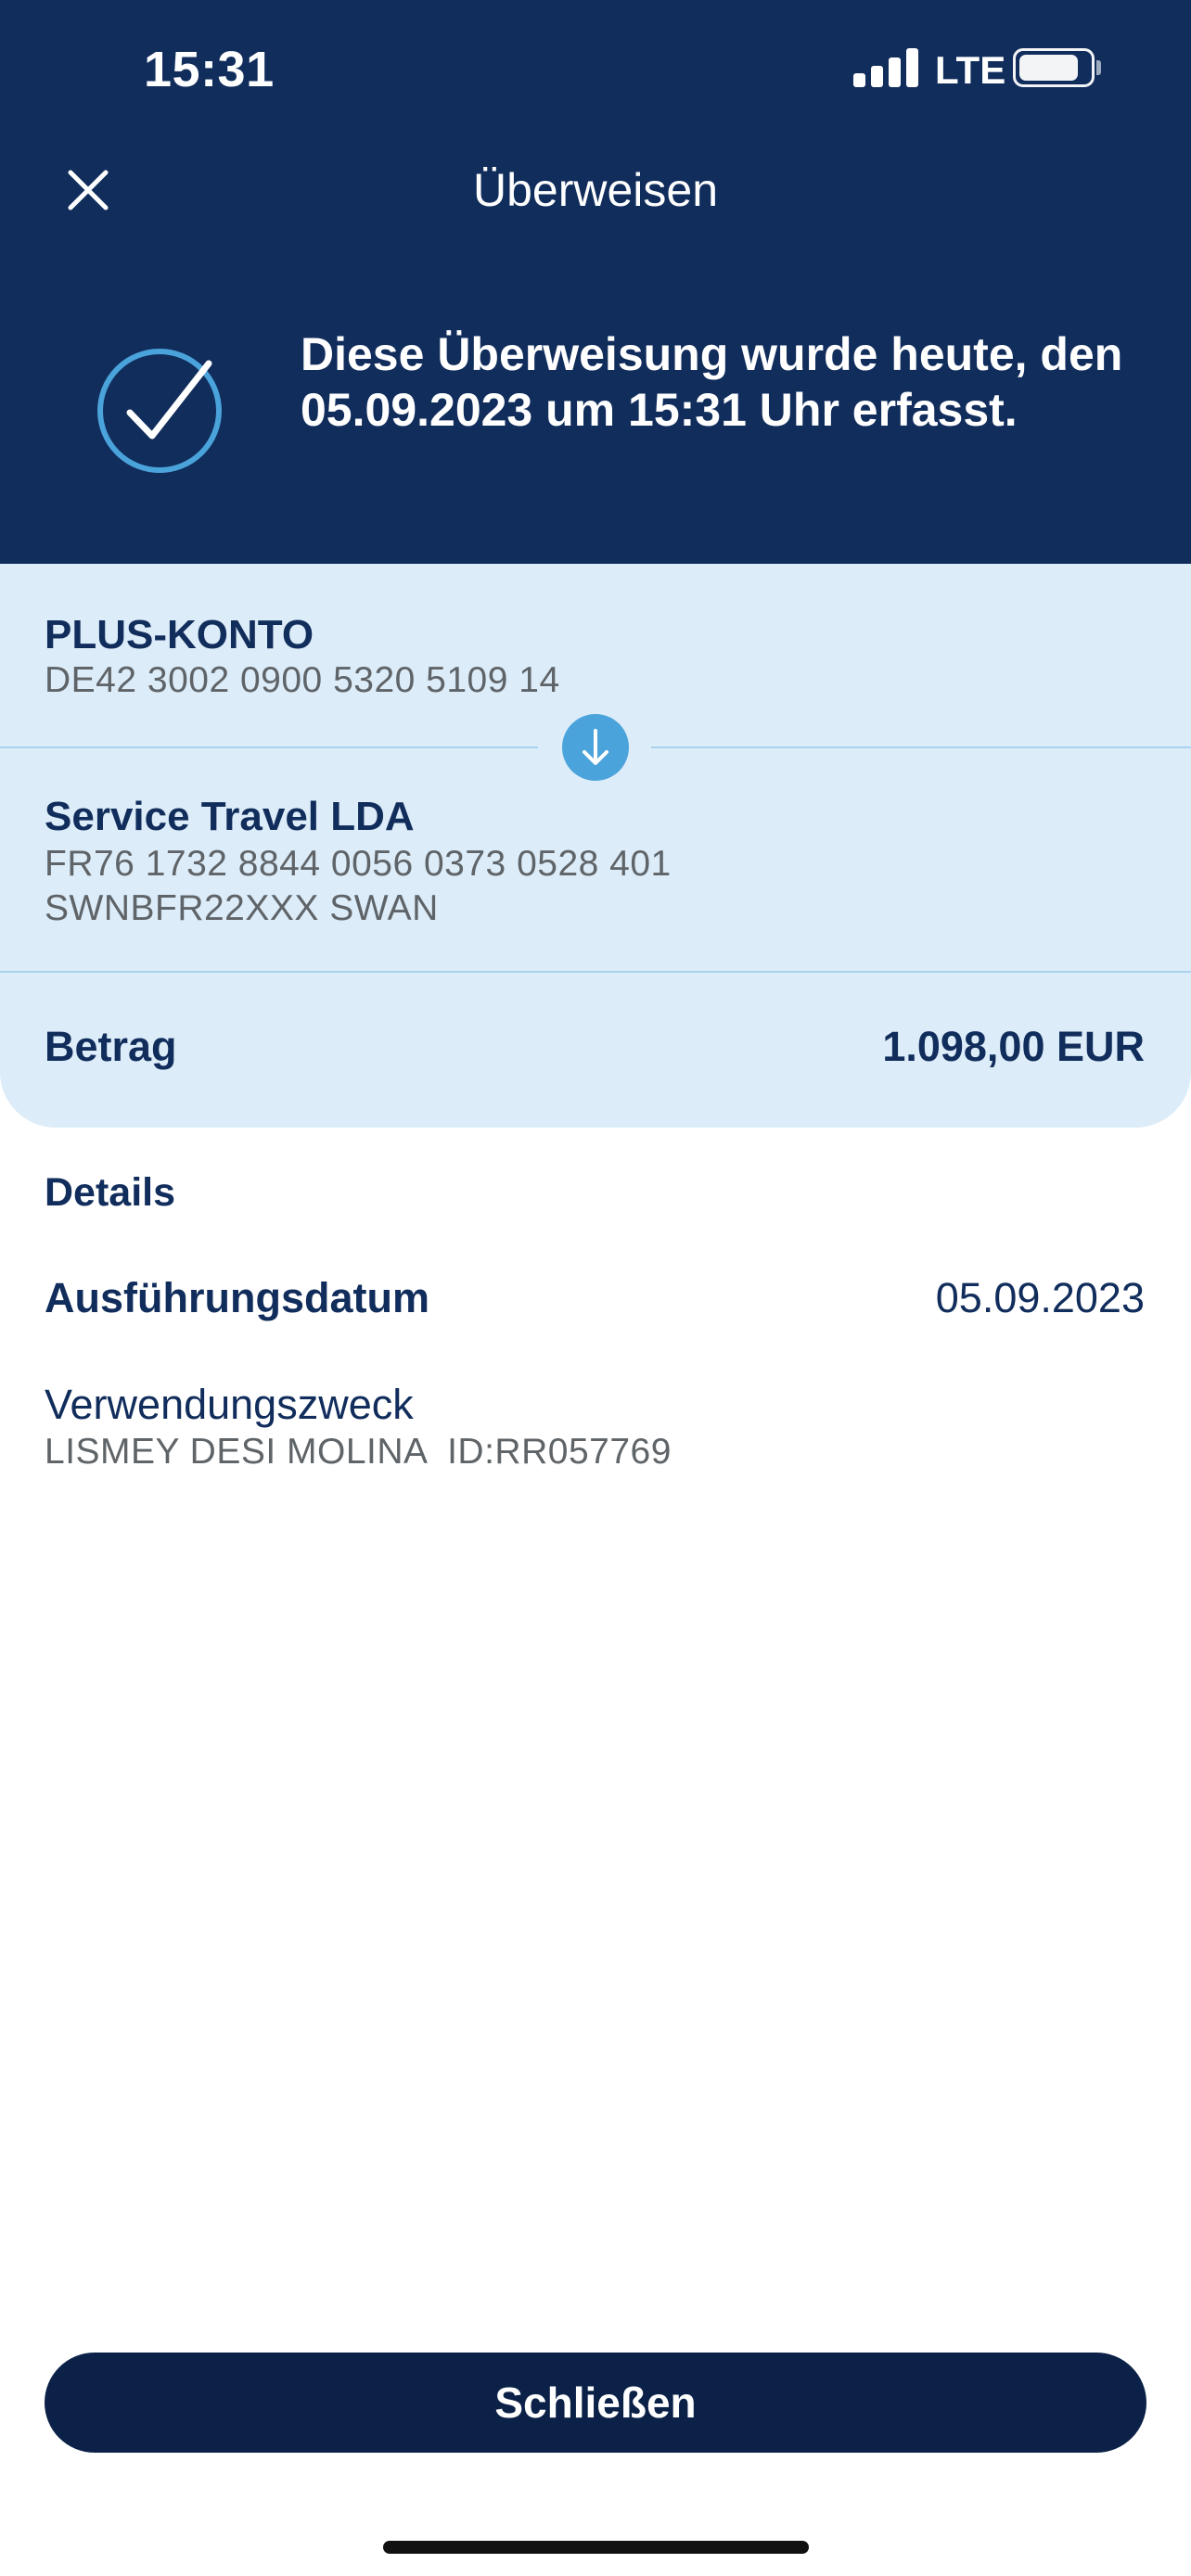 This screenshot has width=1191, height=2576. Describe the element at coordinates (160, 410) in the screenshot. I see `check-circle-icon` at that location.